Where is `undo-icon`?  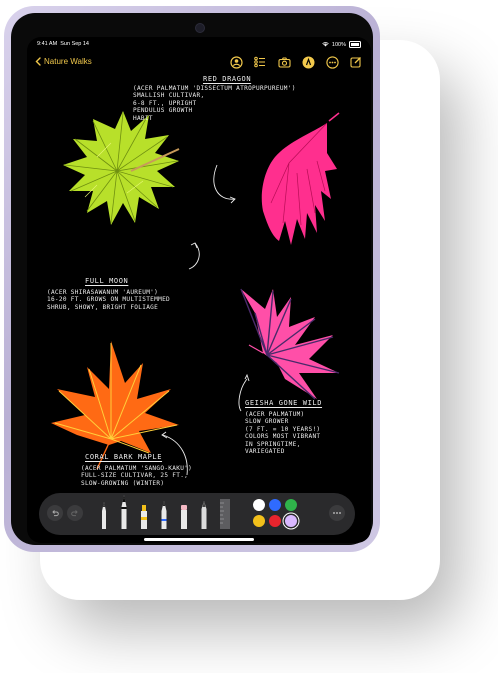
undo-icon is located at coordinates (55, 513).